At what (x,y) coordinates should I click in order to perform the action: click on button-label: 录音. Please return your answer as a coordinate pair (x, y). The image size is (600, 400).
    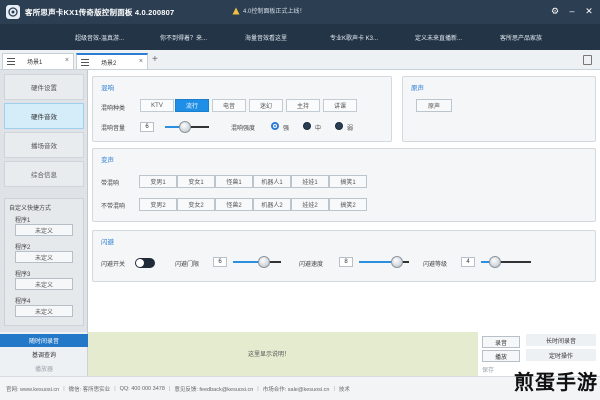
    Looking at the image, I should click on (500, 343).